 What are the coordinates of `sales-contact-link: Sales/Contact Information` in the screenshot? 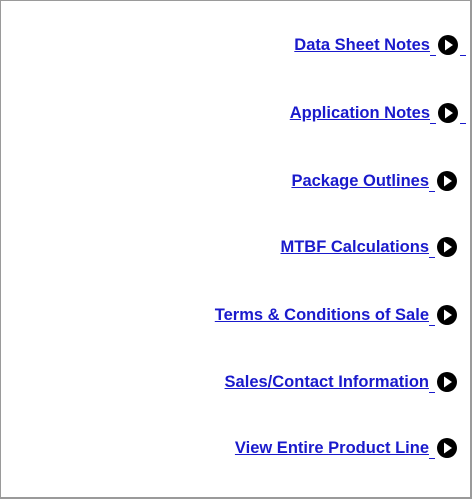 It's located at (327, 382).